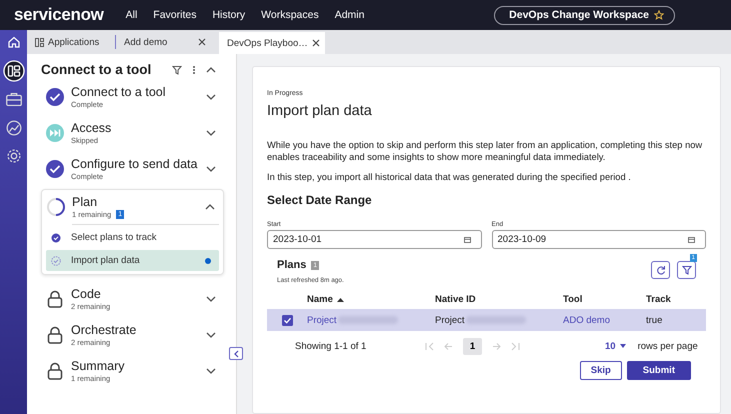 The height and width of the screenshot is (414, 731). Describe the element at coordinates (331, 346) in the screenshot. I see `result-count: Showing 1-1 of 1` at that location.